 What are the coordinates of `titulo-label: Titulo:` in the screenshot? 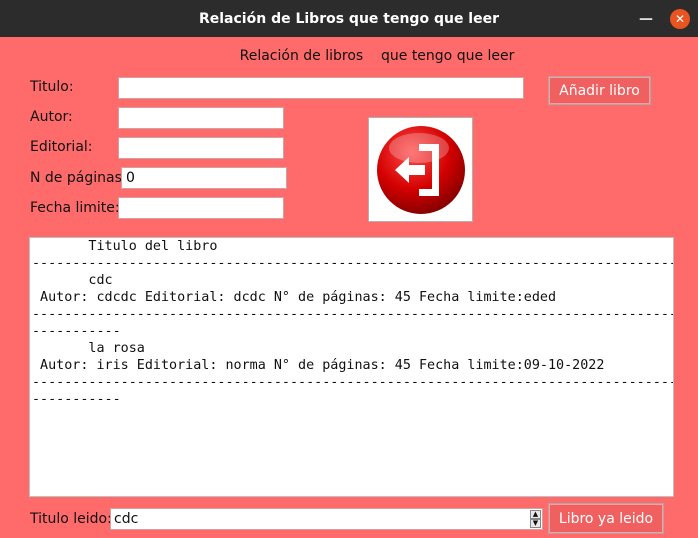 It's located at (52, 87).